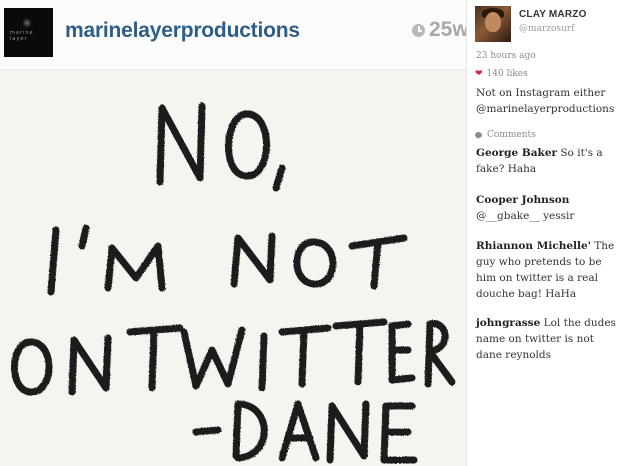 This screenshot has width=620, height=466. I want to click on comment-item: George Baker So it's a fake? Haha, so click(547, 161).